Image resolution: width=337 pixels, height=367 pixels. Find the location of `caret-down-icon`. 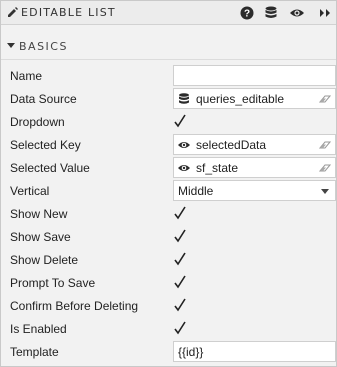

caret-down-icon is located at coordinates (11, 45).